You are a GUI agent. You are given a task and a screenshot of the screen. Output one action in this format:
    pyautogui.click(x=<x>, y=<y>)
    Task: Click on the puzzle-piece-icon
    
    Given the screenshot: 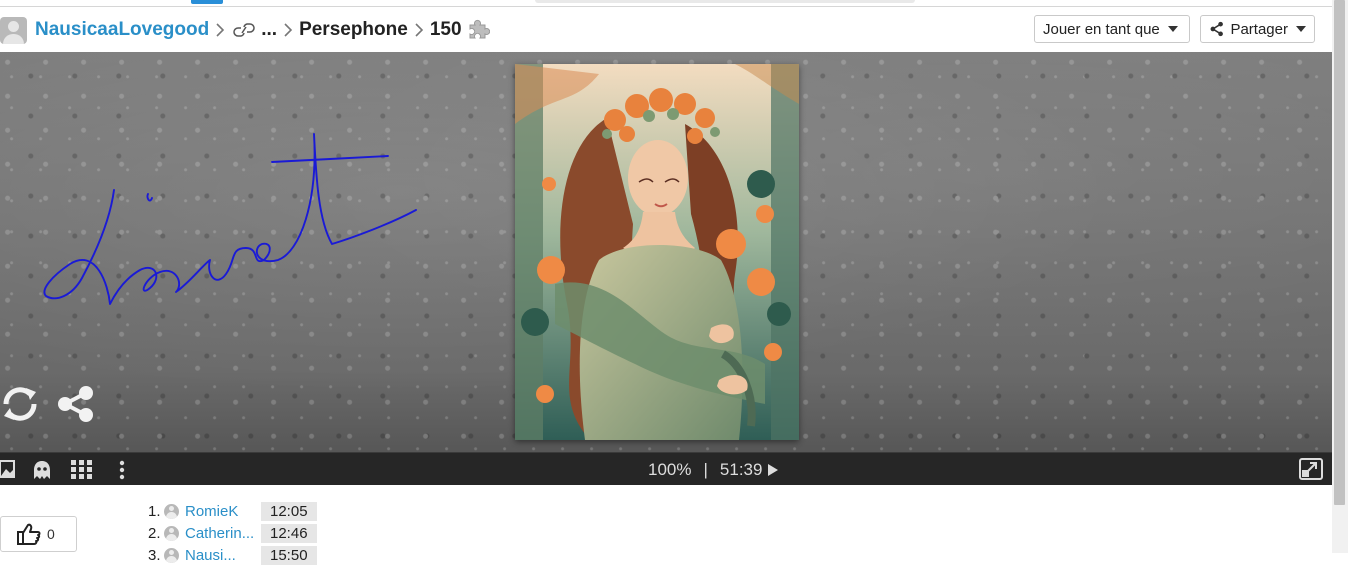 What is the action you would take?
    pyautogui.click(x=479, y=29)
    